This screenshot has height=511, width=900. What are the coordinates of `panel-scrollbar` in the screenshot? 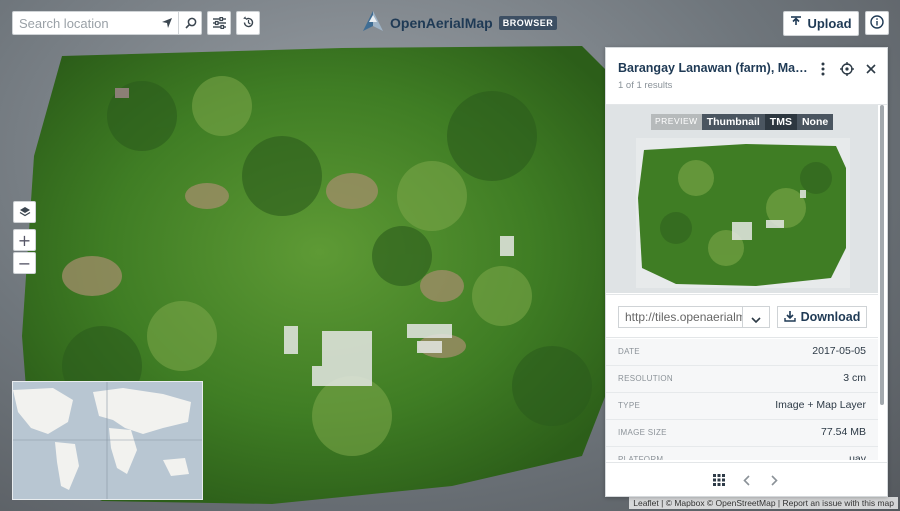 It's located at (882, 255).